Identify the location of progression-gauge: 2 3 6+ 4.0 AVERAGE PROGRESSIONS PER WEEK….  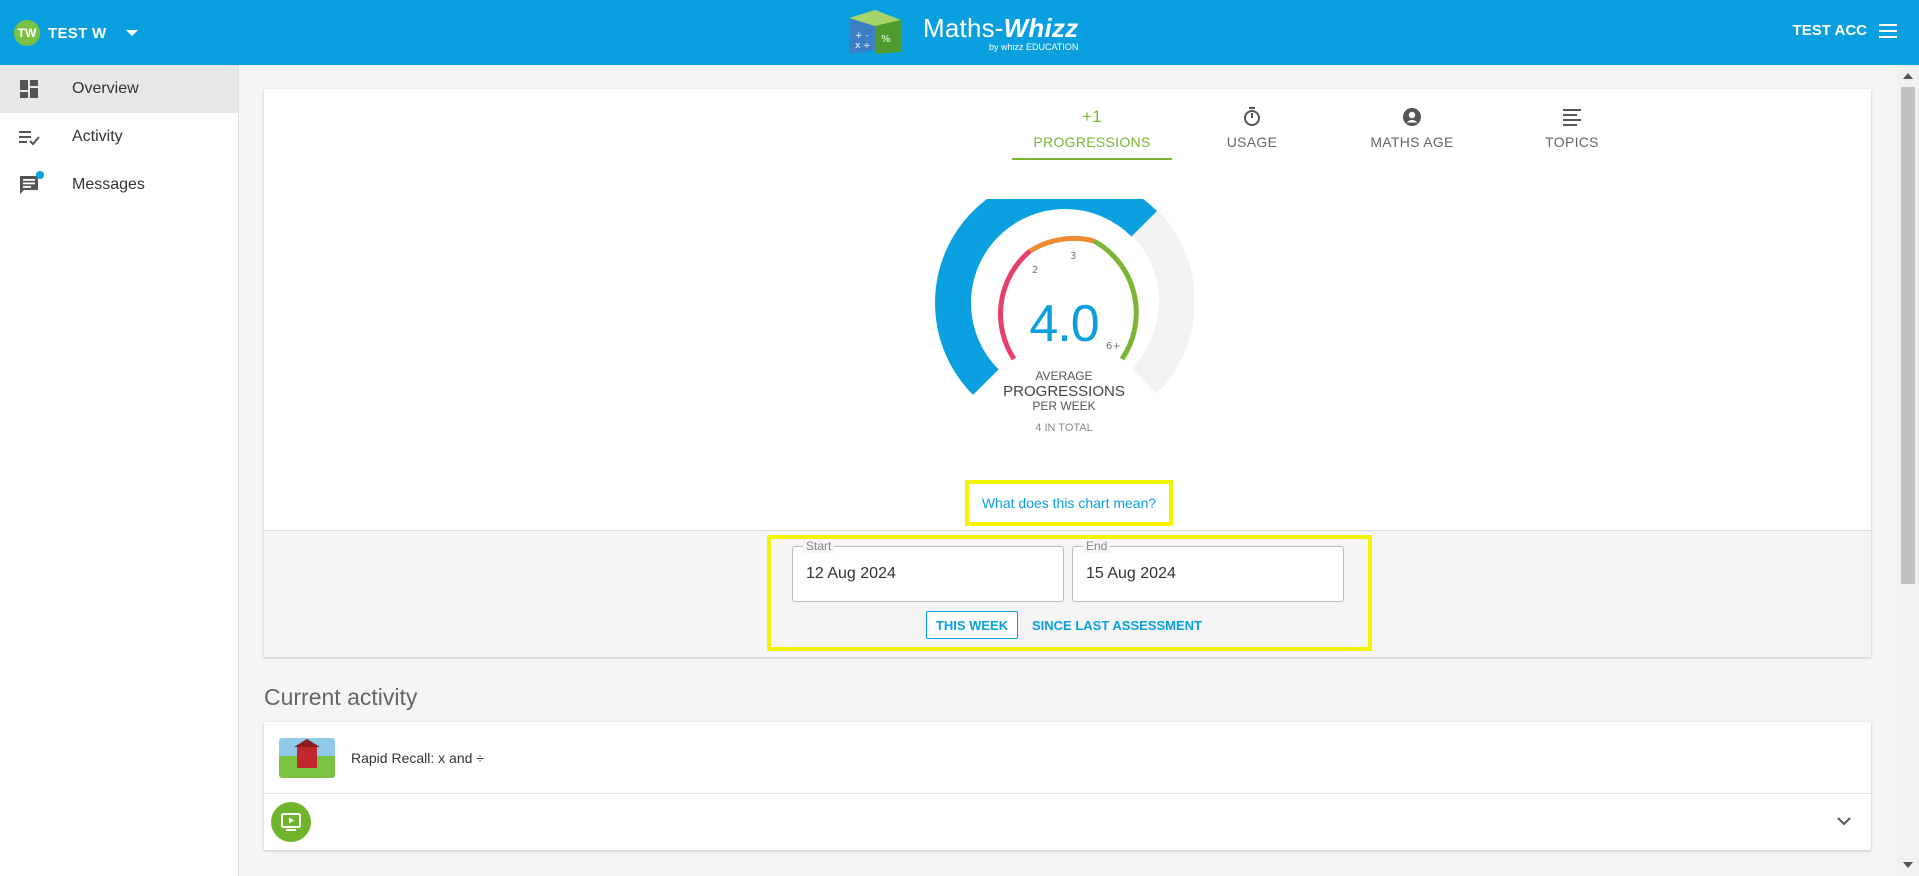
(1064, 302).